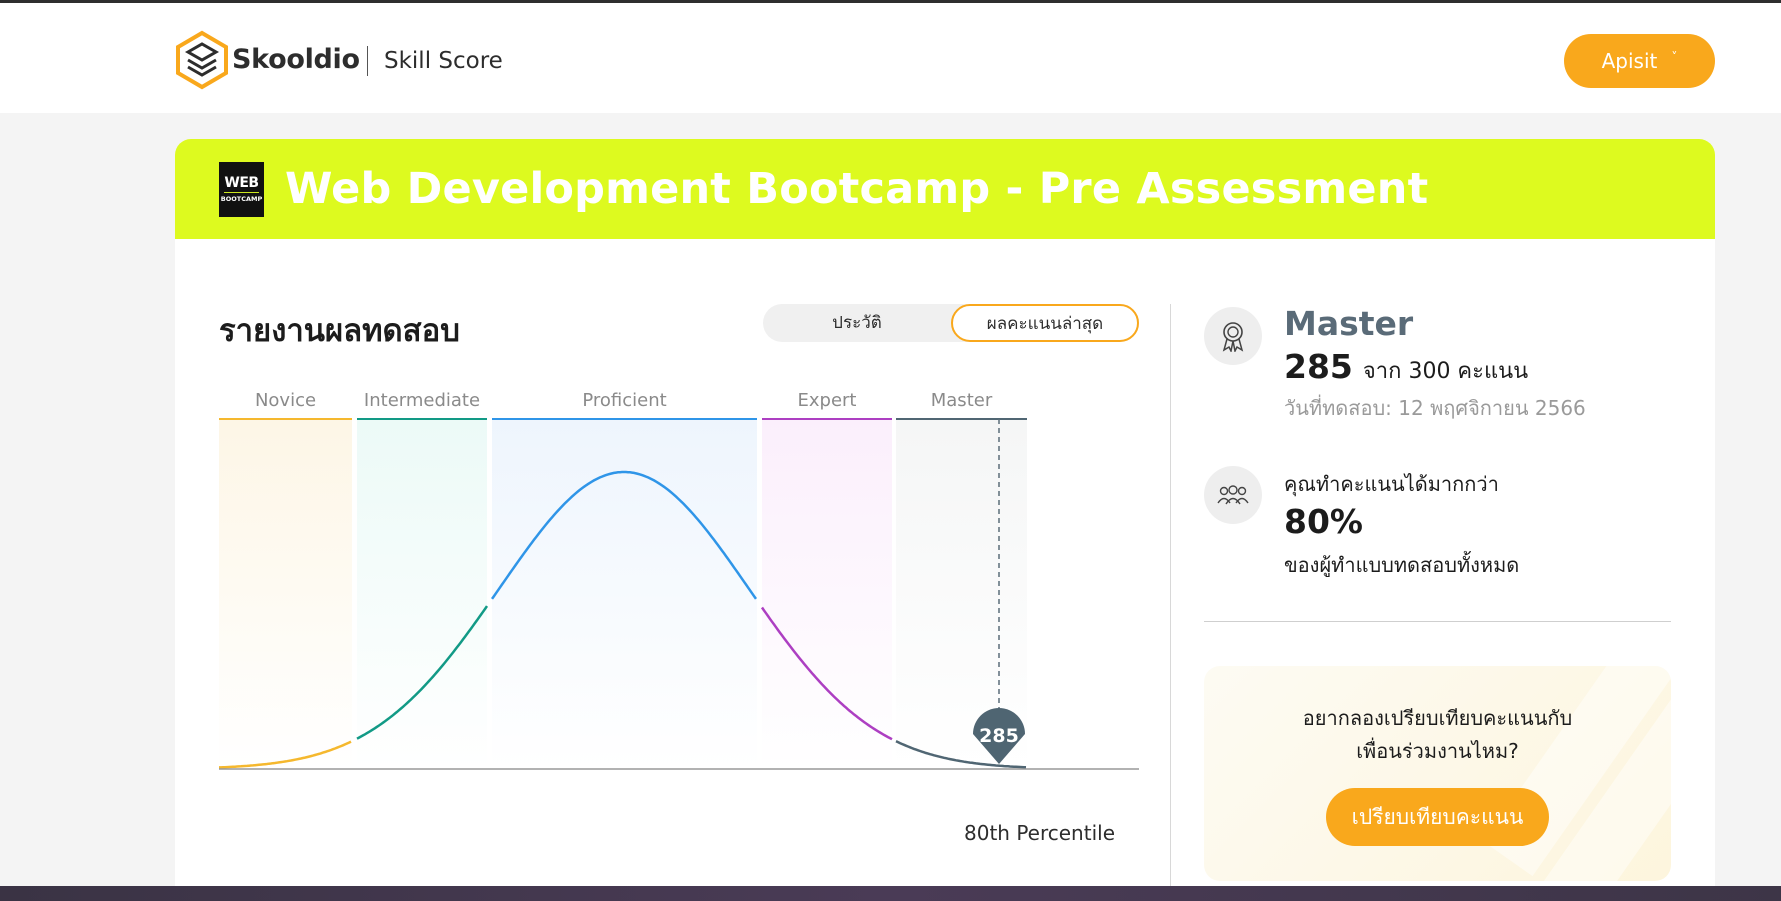 This screenshot has width=1781, height=901. Describe the element at coordinates (1674, 57) in the screenshot. I see `chevron-down-icon: ˅` at that location.